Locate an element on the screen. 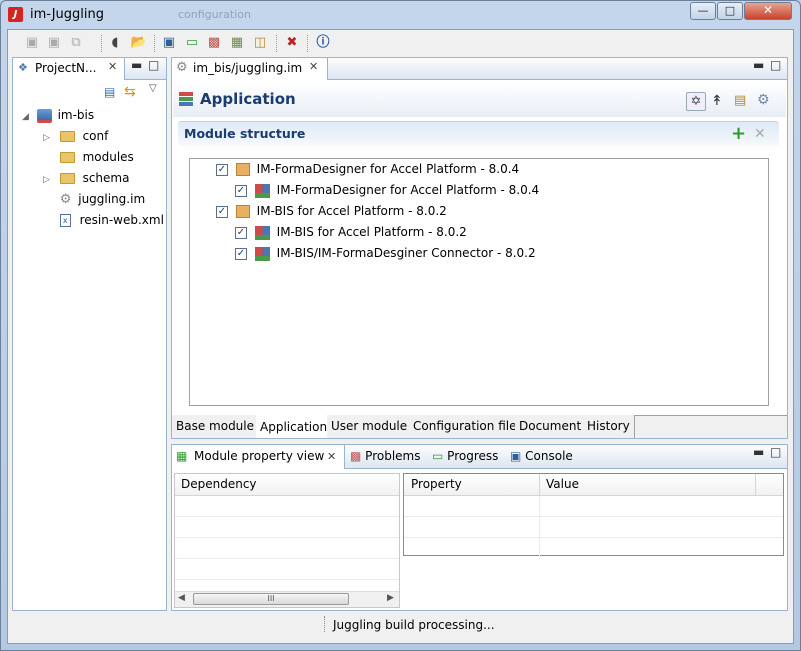 This screenshot has width=801, height=651. tab-history: History is located at coordinates (609, 426).